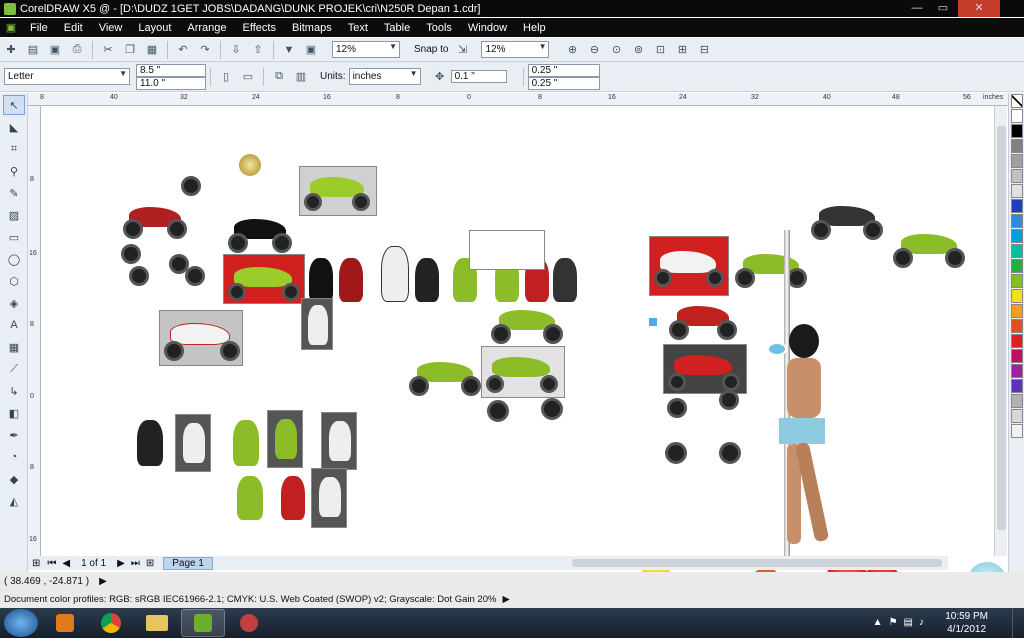 The width and height of the screenshot is (1024, 638). What do you see at coordinates (33, 50) in the screenshot?
I see `open-icon: ▤` at bounding box center [33, 50].